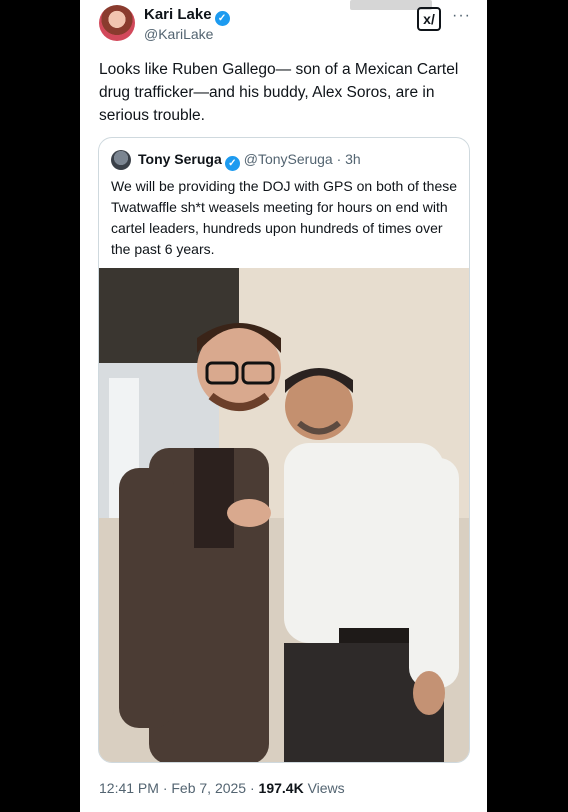 Image resolution: width=568 pixels, height=812 pixels. I want to click on views-count: 197.4K, so click(281, 788).